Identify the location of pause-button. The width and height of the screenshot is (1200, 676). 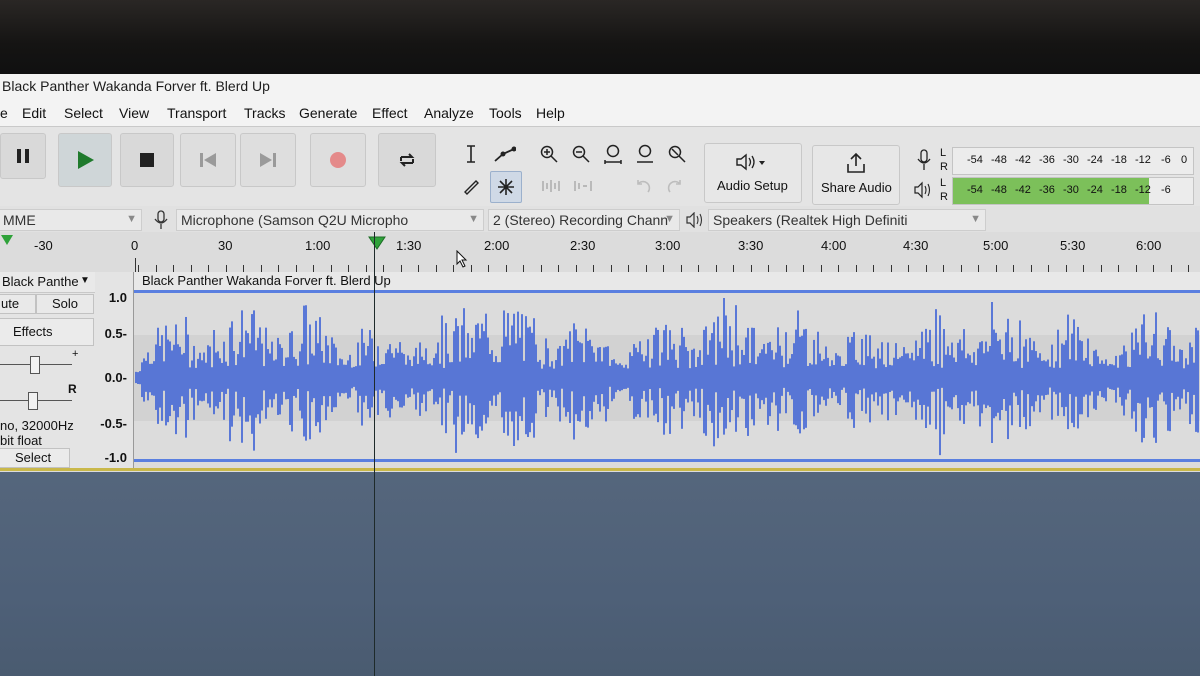
(23, 156).